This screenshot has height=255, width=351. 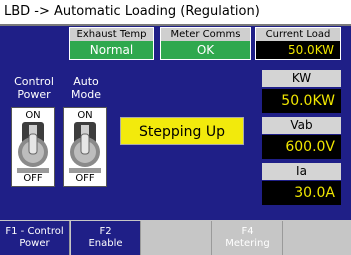 I want to click on f1-control-power-key: F1 - Control Power, so click(x=35, y=238).